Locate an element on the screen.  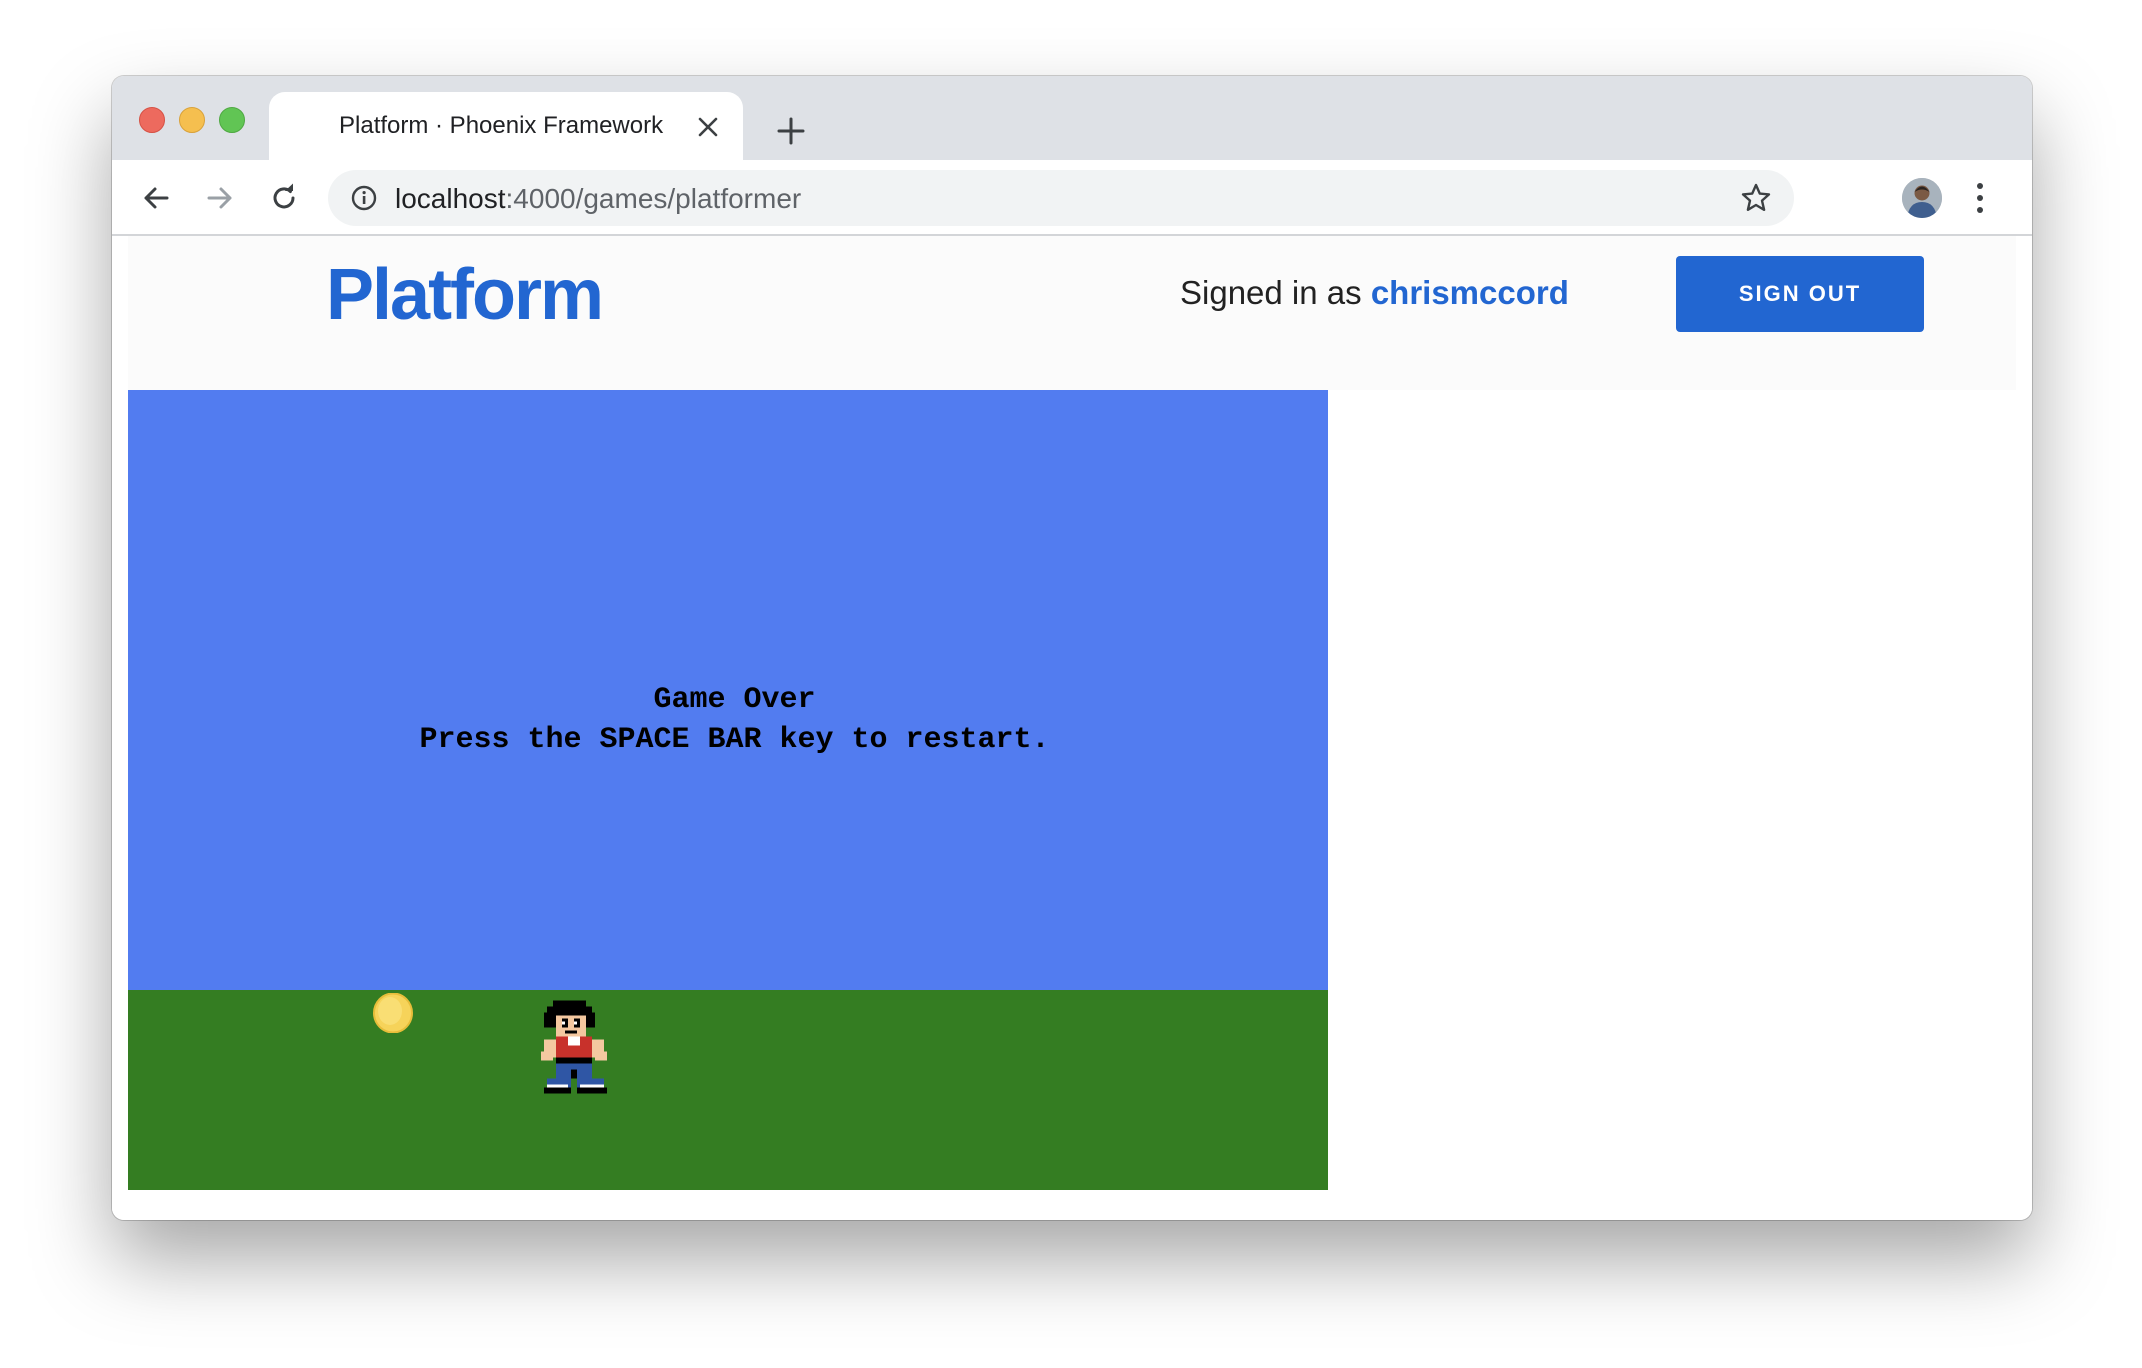
kebab-menu-icon is located at coordinates (1980, 198).